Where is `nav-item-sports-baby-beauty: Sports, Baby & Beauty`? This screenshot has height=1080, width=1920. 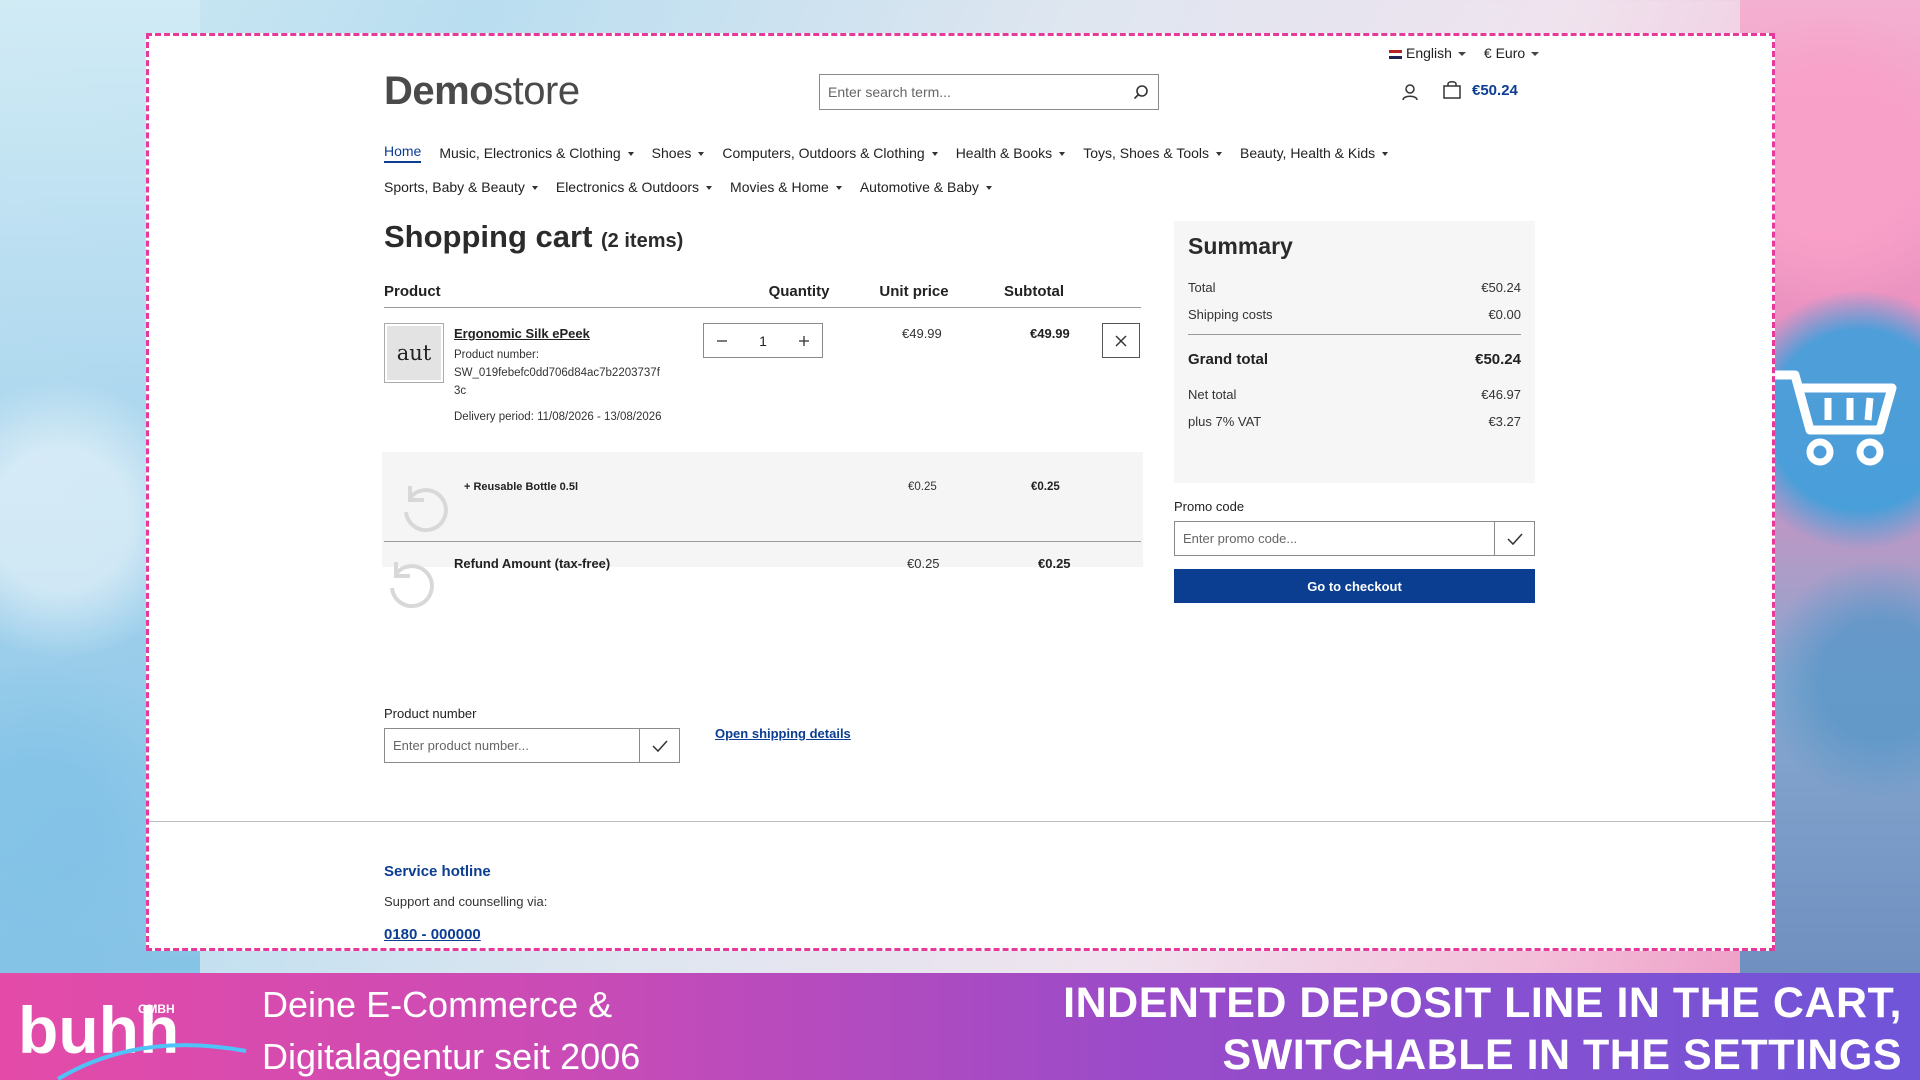
nav-item-sports-baby-beauty: Sports, Baby & Beauty is located at coordinates (461, 187).